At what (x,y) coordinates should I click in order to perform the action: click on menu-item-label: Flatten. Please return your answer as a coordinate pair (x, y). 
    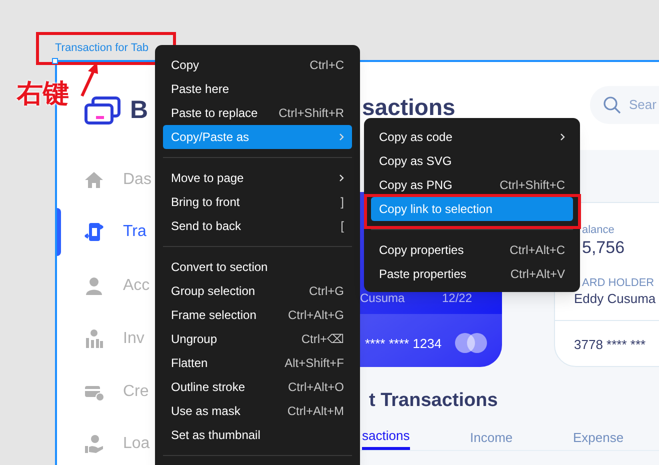
    Looking at the image, I should click on (189, 363).